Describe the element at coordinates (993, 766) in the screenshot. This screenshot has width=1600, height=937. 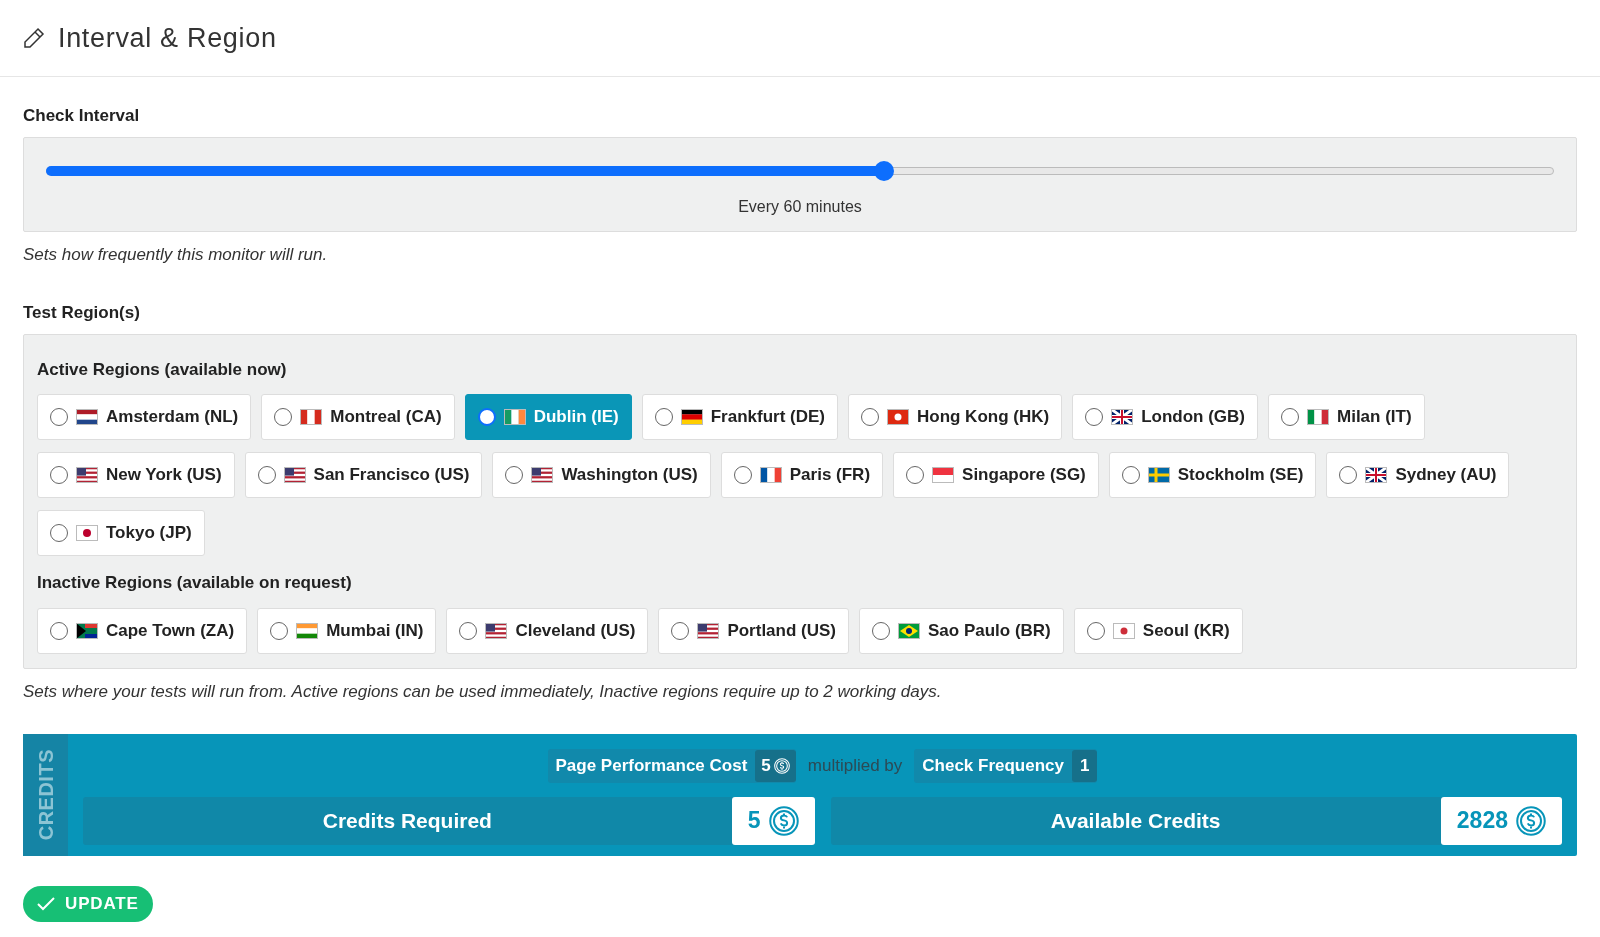
I see `frequency-label: Check Frequency` at that location.